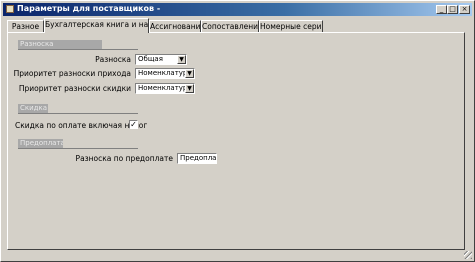  Describe the element at coordinates (40, 143) in the screenshot. I see `section-prepayment-header: Предоплата` at that location.